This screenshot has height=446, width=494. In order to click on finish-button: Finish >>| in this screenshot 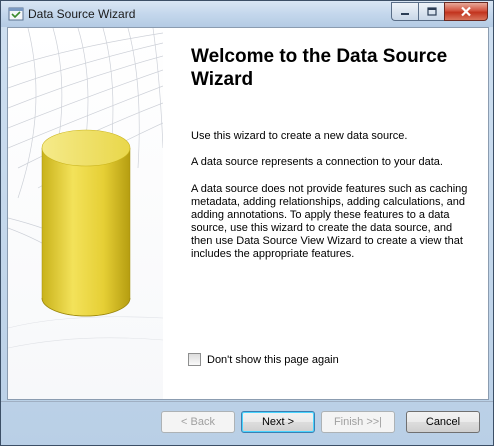, I will do `click(358, 422)`.